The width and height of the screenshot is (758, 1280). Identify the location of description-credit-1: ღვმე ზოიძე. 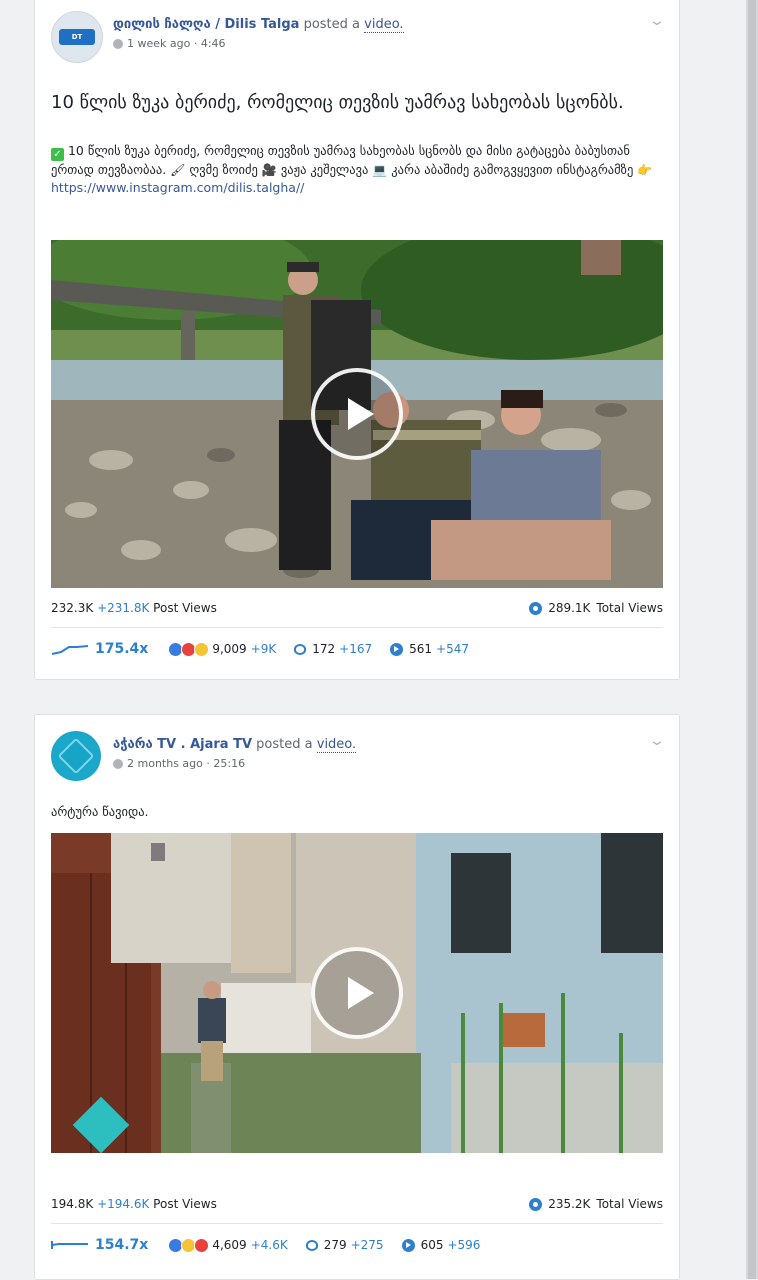
(223, 169).